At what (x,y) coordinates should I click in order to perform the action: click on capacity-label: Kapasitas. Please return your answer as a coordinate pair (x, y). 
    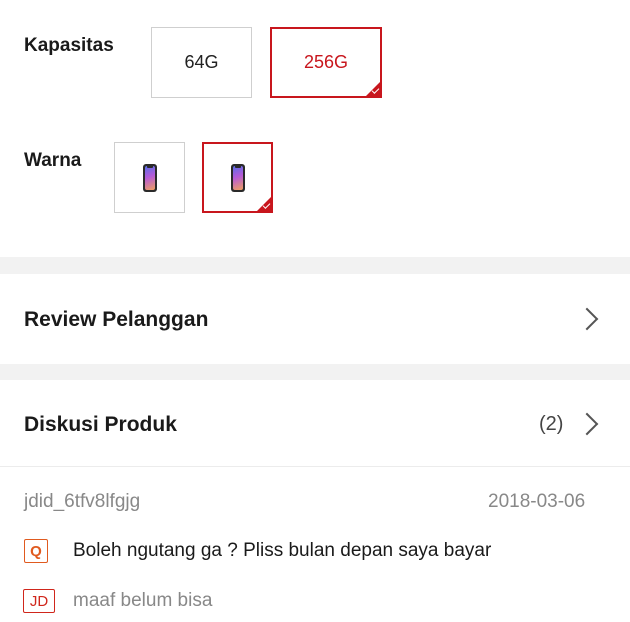
    Looking at the image, I should click on (69, 45).